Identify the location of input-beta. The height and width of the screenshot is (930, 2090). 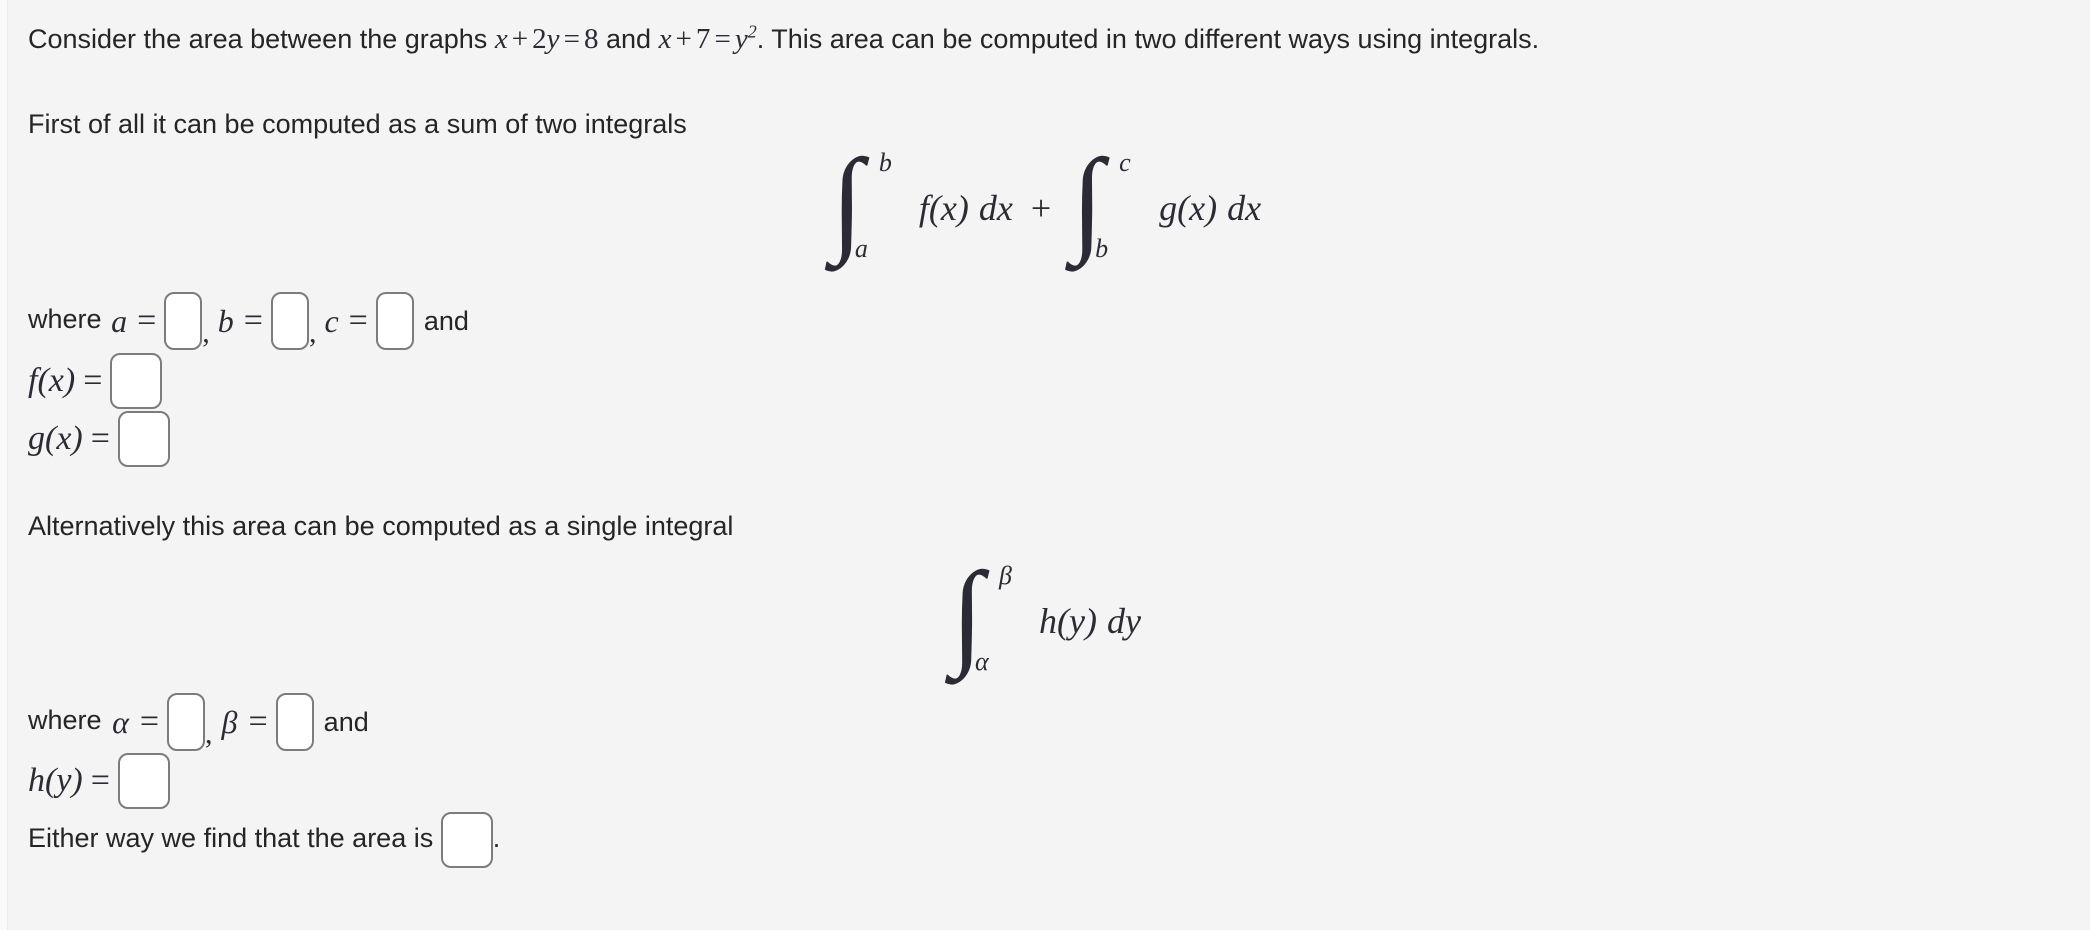
(294, 722).